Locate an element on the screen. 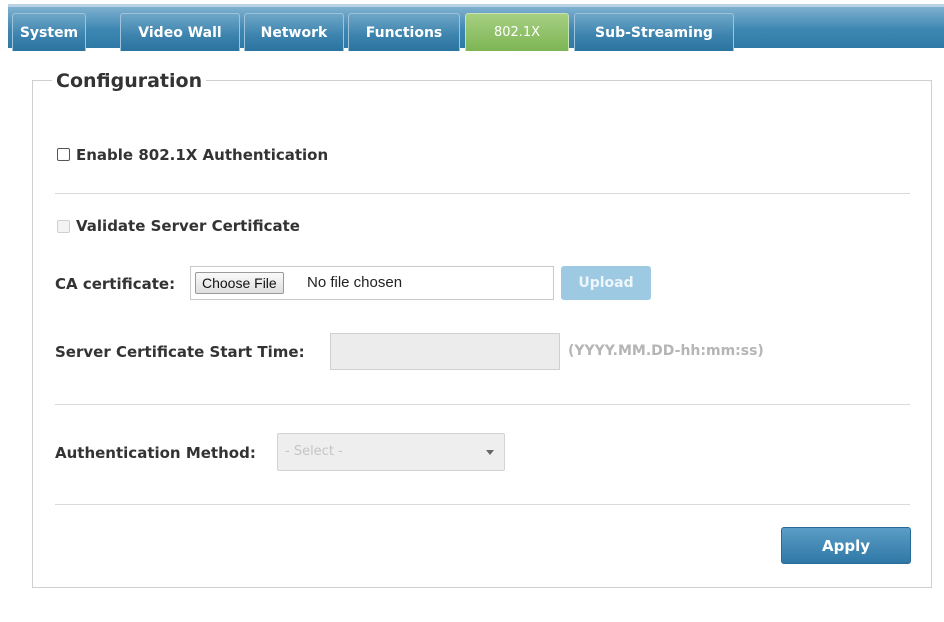  tab-functions: Functions is located at coordinates (404, 32).